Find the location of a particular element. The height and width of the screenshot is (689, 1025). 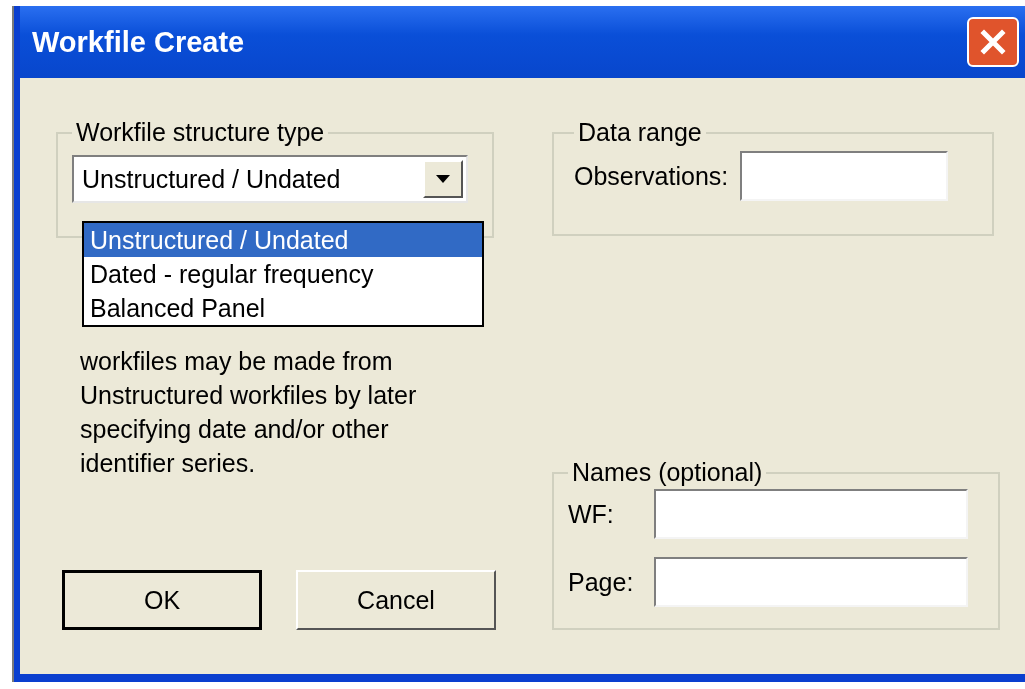

cancel-button: Cancel is located at coordinates (396, 600).